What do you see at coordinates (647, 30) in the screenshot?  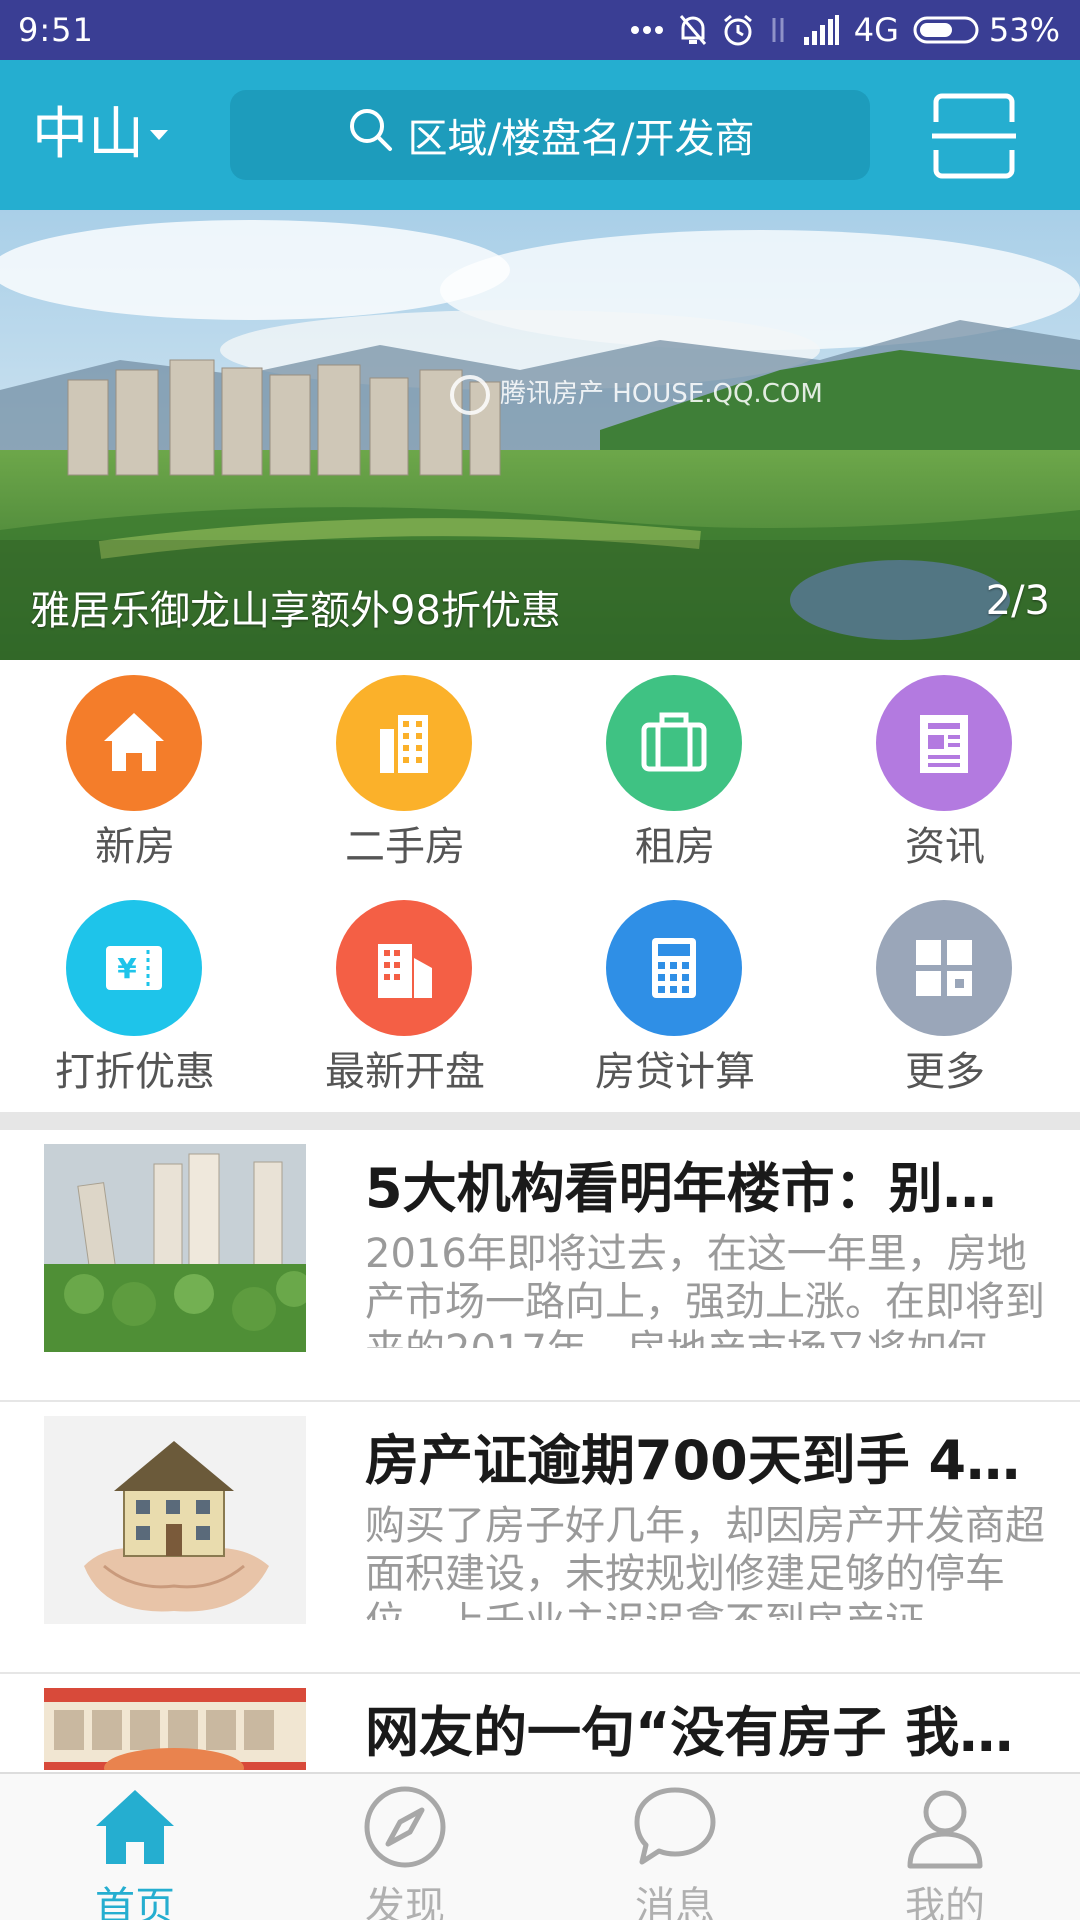 I see `more-dots-icon` at bounding box center [647, 30].